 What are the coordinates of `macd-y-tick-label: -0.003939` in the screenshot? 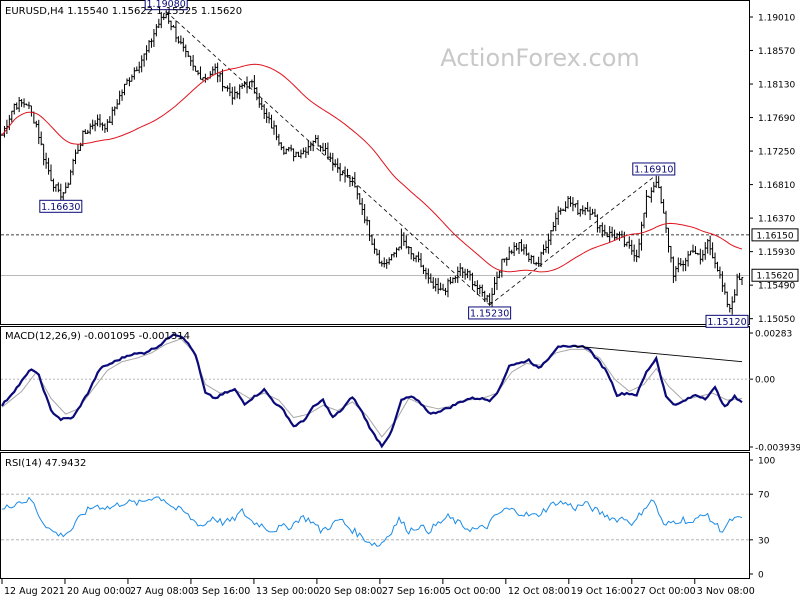 It's located at (777, 449).